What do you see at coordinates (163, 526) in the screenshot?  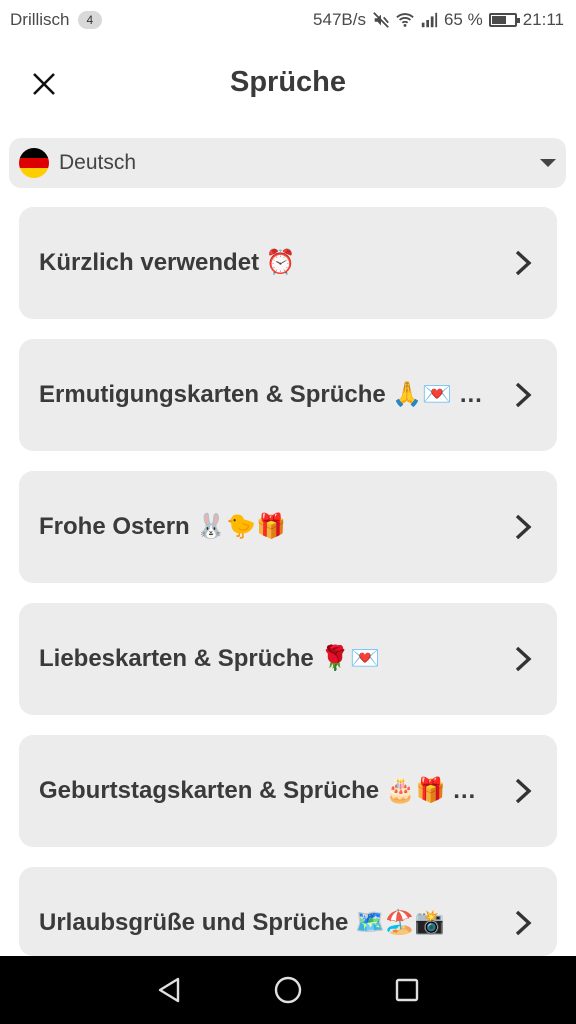 I see `category-label: Frohe Ostern 🐰🐤🎁` at bounding box center [163, 526].